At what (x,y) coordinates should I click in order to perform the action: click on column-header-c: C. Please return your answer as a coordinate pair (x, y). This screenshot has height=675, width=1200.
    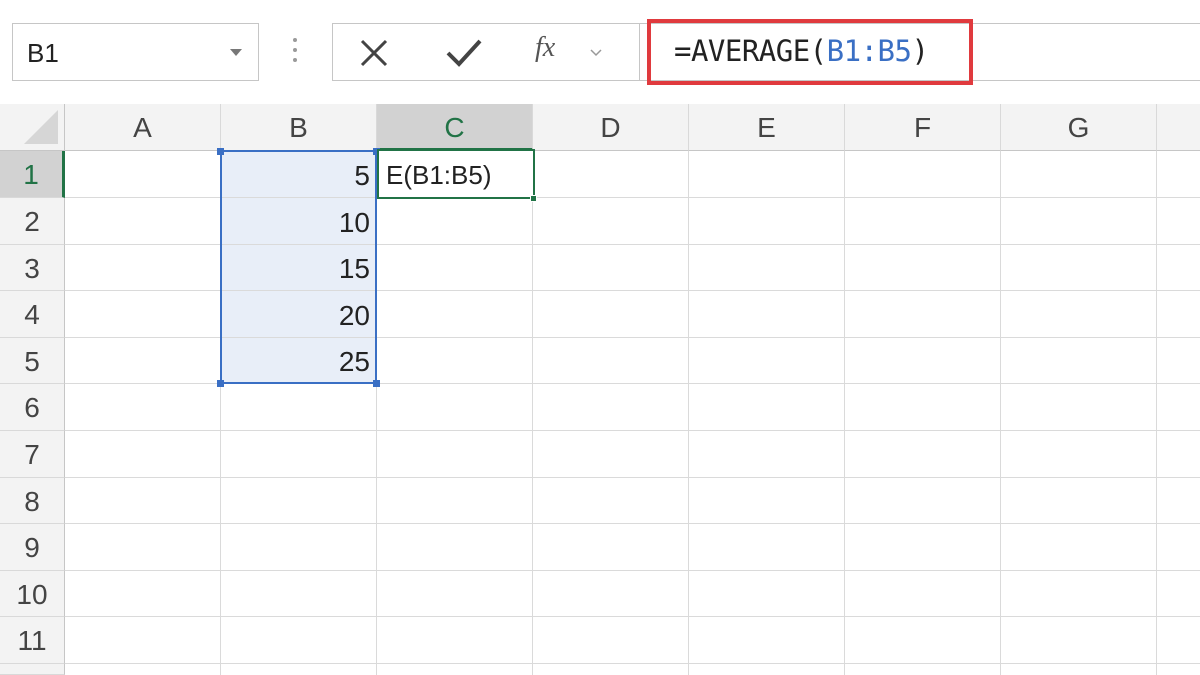
    Looking at the image, I should click on (455, 127).